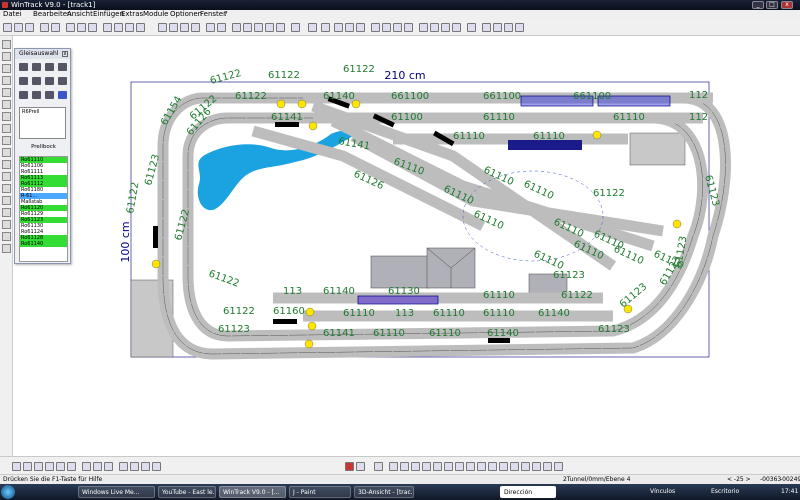 This screenshot has height=500, width=800. What do you see at coordinates (210, 27) in the screenshot?
I see `undo-icon` at bounding box center [210, 27].